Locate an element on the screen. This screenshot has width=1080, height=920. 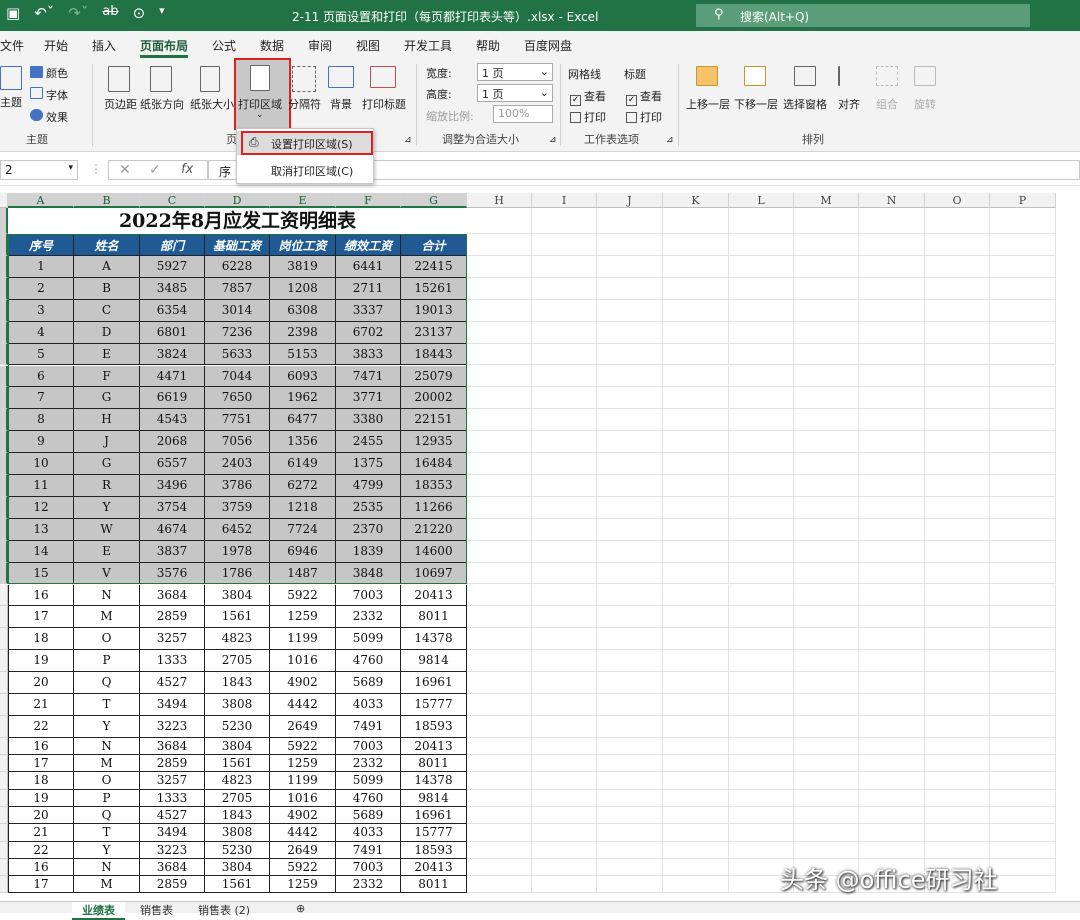
table-cell: 14378 is located at coordinates (434, 781).